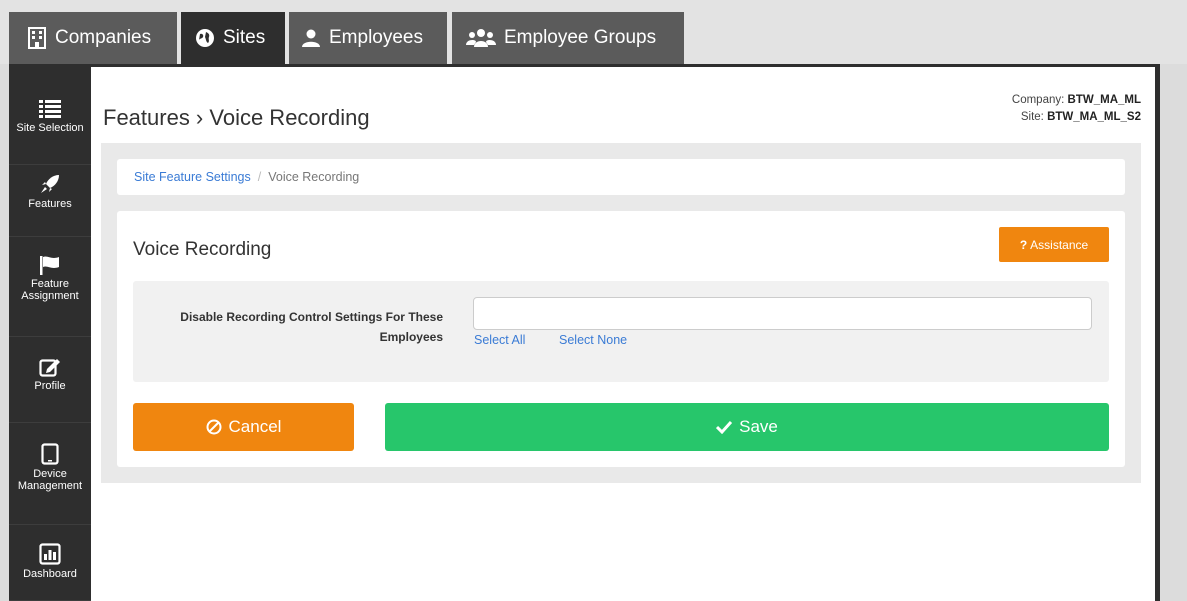 This screenshot has width=1187, height=601. Describe the element at coordinates (205, 38) in the screenshot. I see `globe-icon` at that location.